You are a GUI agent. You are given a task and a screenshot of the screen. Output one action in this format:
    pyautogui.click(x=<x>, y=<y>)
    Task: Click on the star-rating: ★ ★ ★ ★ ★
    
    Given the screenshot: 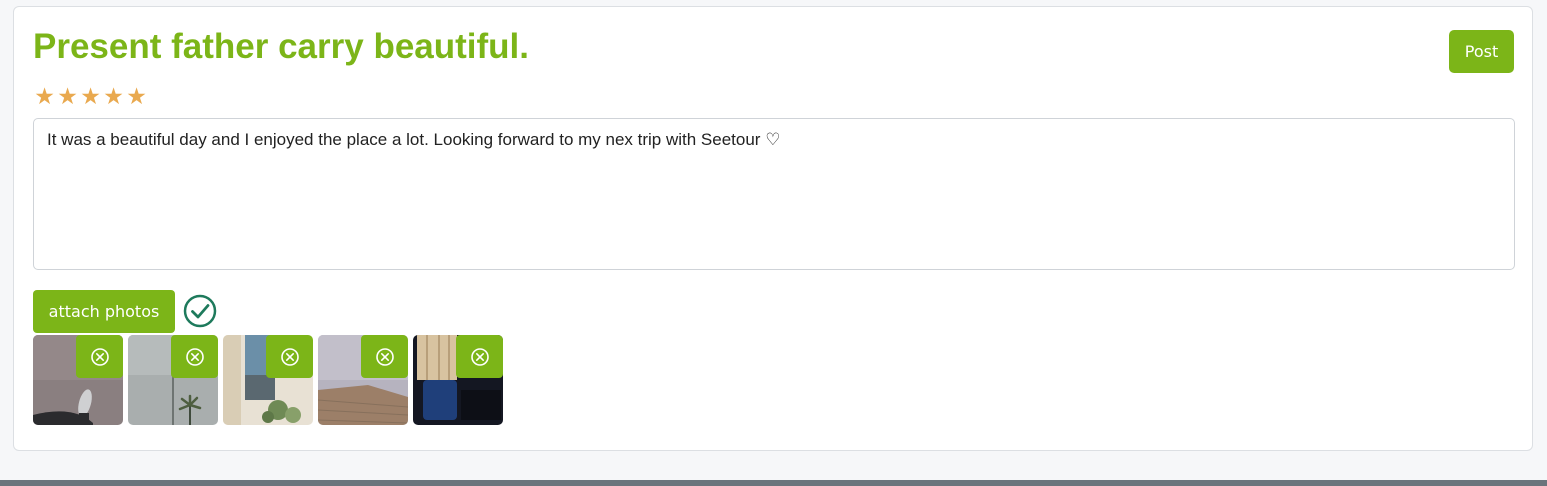 What is the action you would take?
    pyautogui.click(x=90, y=97)
    